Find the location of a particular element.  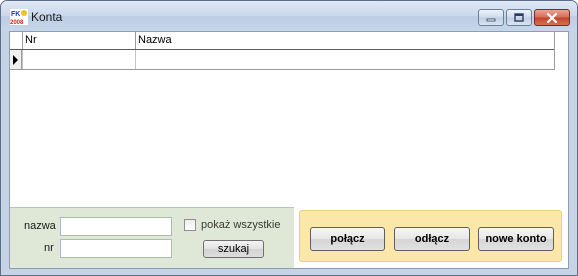

window-title: Konta is located at coordinates (47, 17).